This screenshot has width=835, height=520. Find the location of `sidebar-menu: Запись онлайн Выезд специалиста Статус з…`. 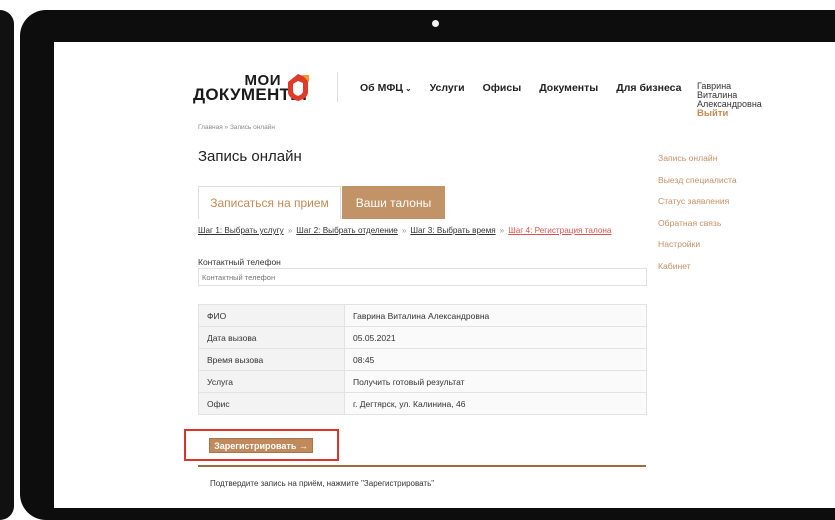

sidebar-menu: Запись онлайн Выезд специалиста Статус з… is located at coordinates (697, 217).